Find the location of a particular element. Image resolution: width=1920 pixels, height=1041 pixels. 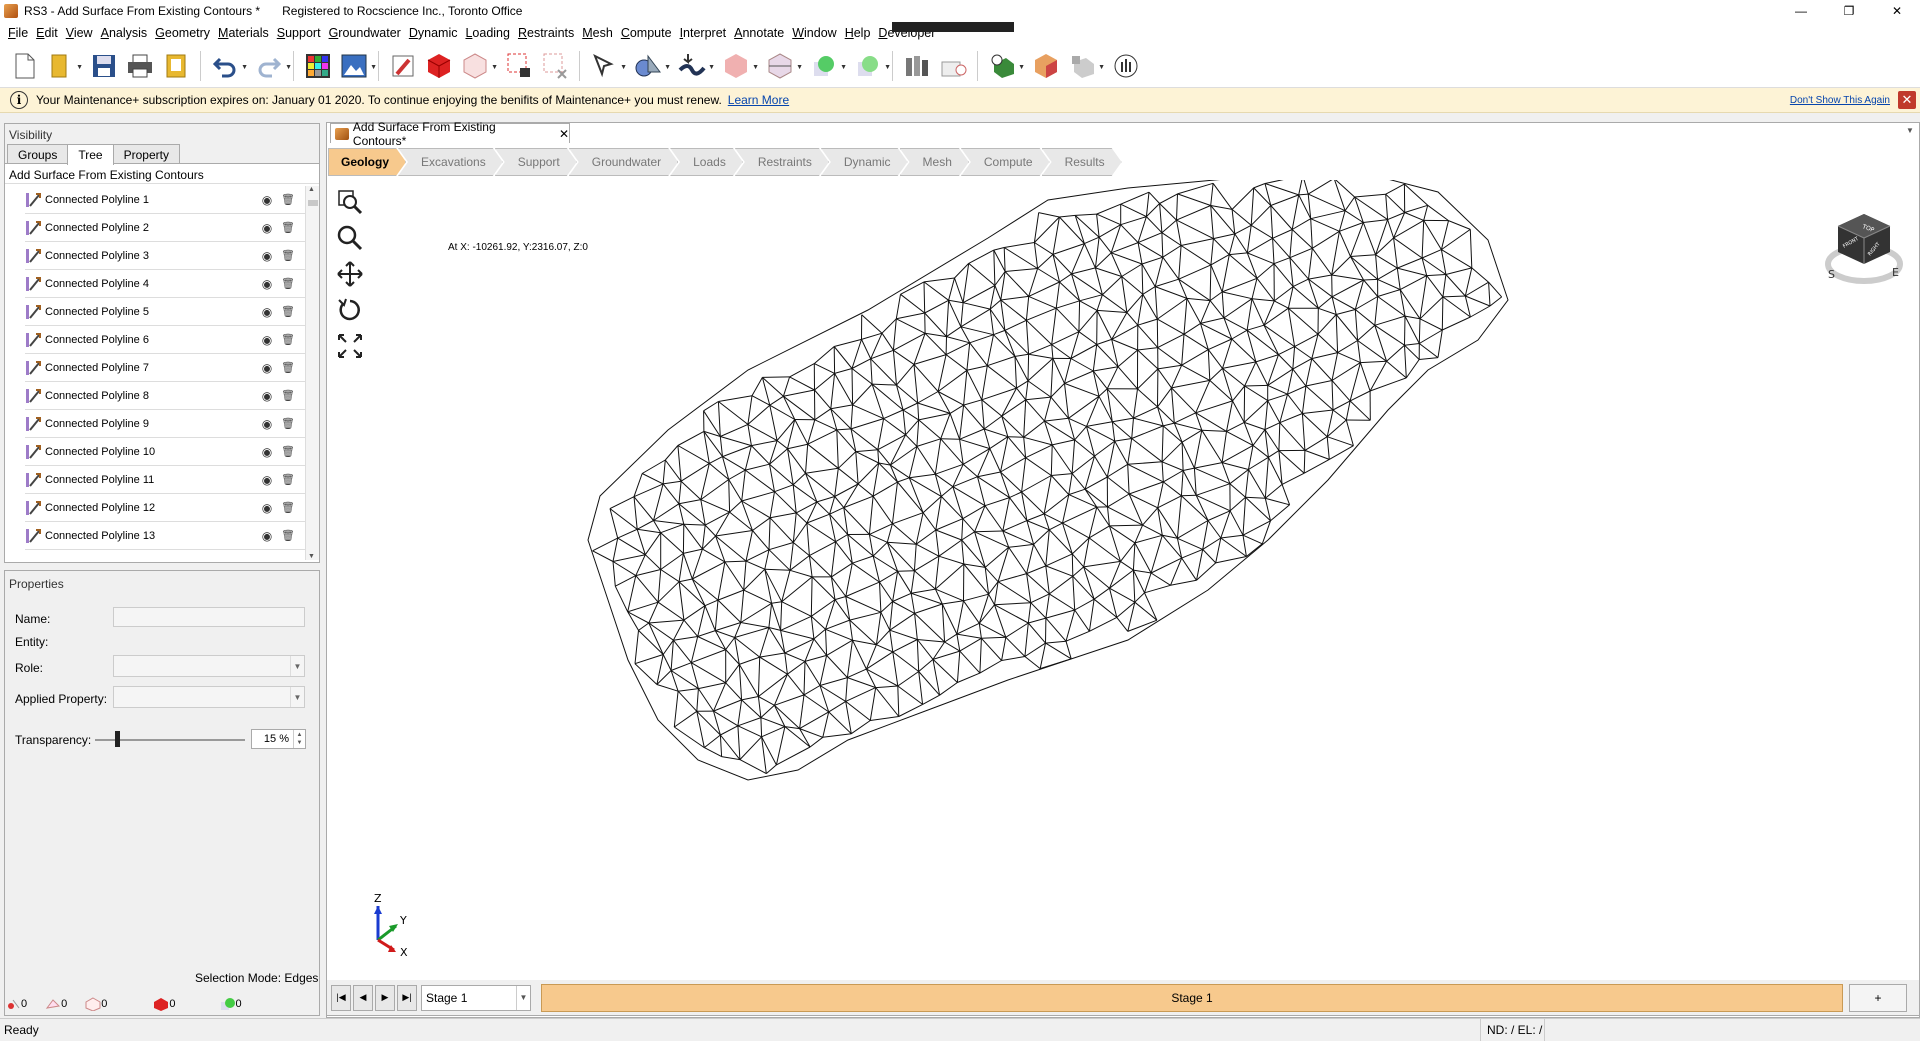

stage-combo: Stage 1▼ is located at coordinates (476, 998).